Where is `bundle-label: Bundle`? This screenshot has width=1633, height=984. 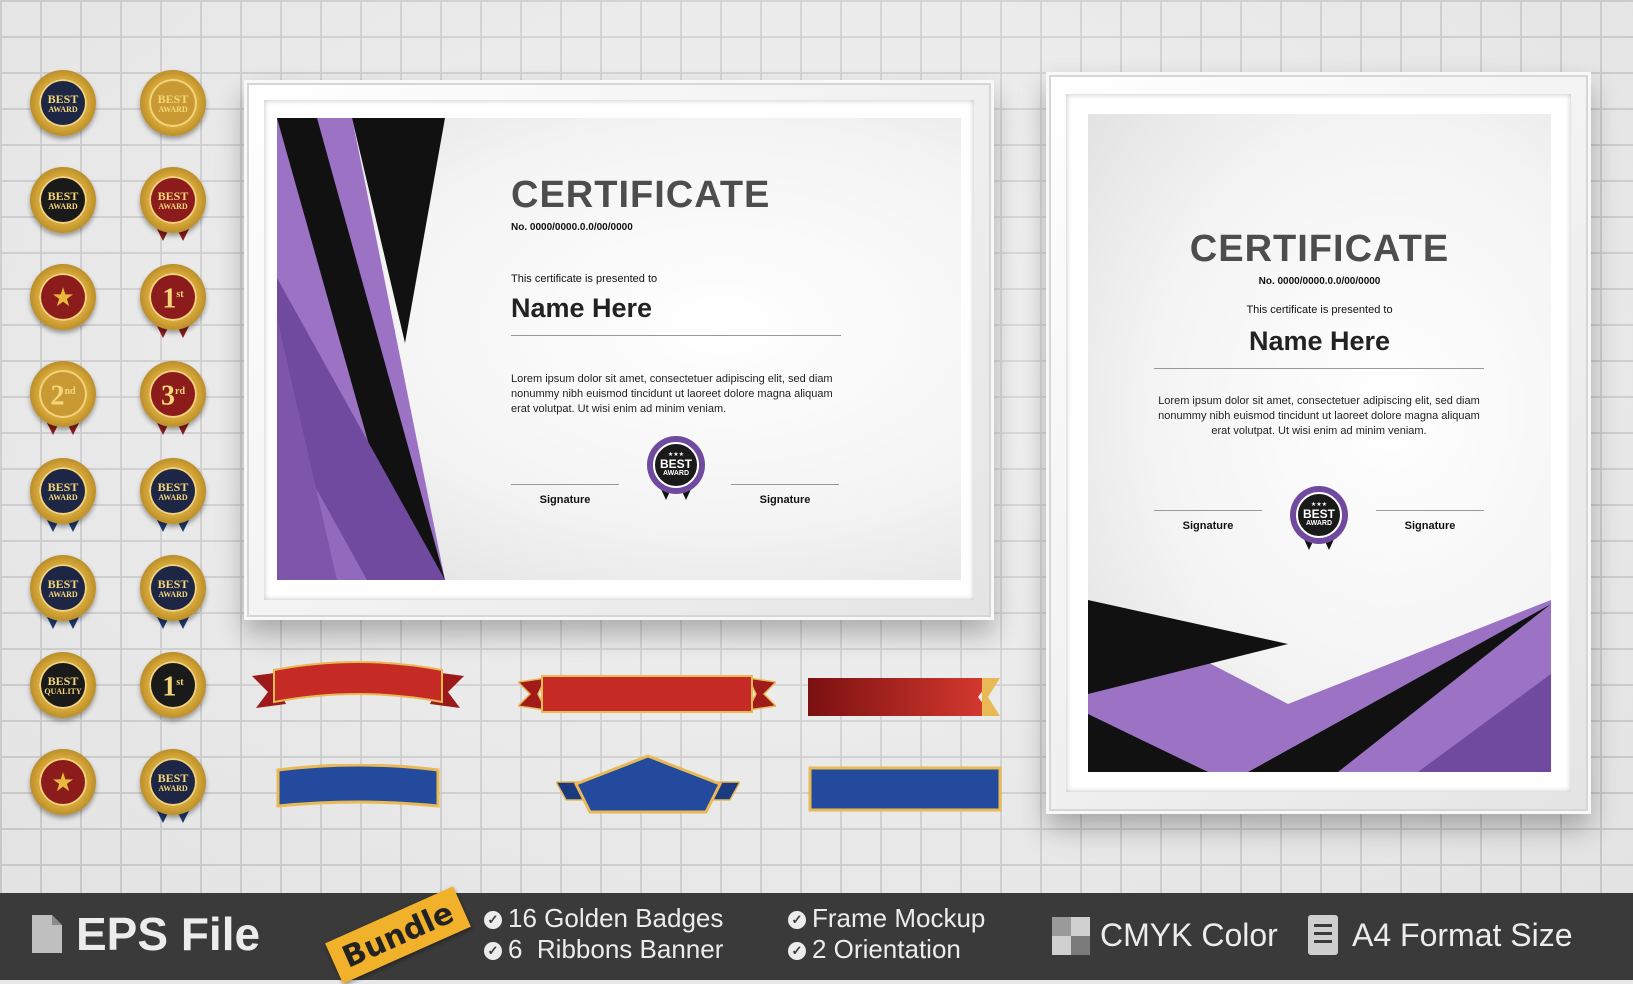 bundle-label: Bundle is located at coordinates (398, 935).